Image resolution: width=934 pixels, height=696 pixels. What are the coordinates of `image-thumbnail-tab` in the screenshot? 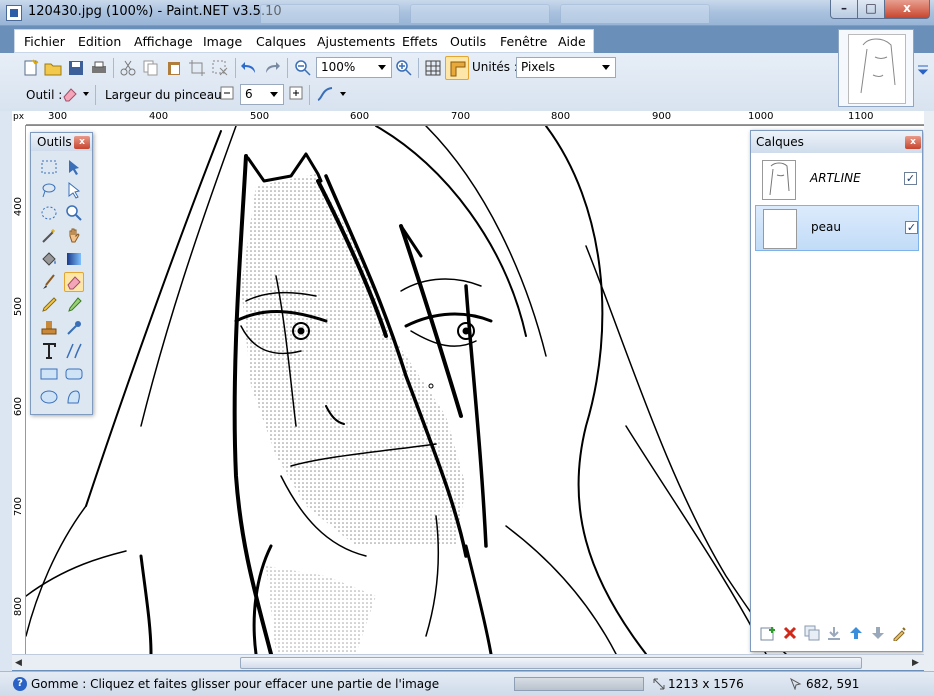 It's located at (876, 68).